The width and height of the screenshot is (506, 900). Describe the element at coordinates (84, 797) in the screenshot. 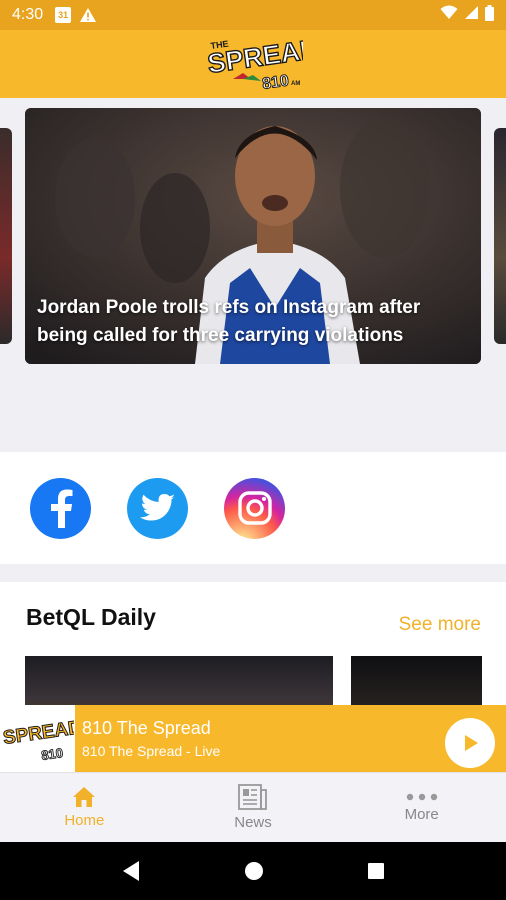

I see `home-icon` at that location.